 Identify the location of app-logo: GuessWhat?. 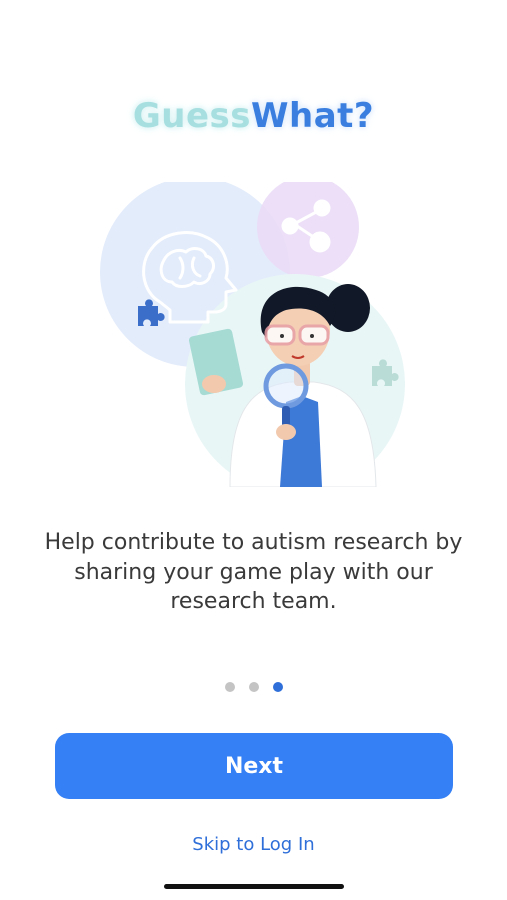
(253, 116).